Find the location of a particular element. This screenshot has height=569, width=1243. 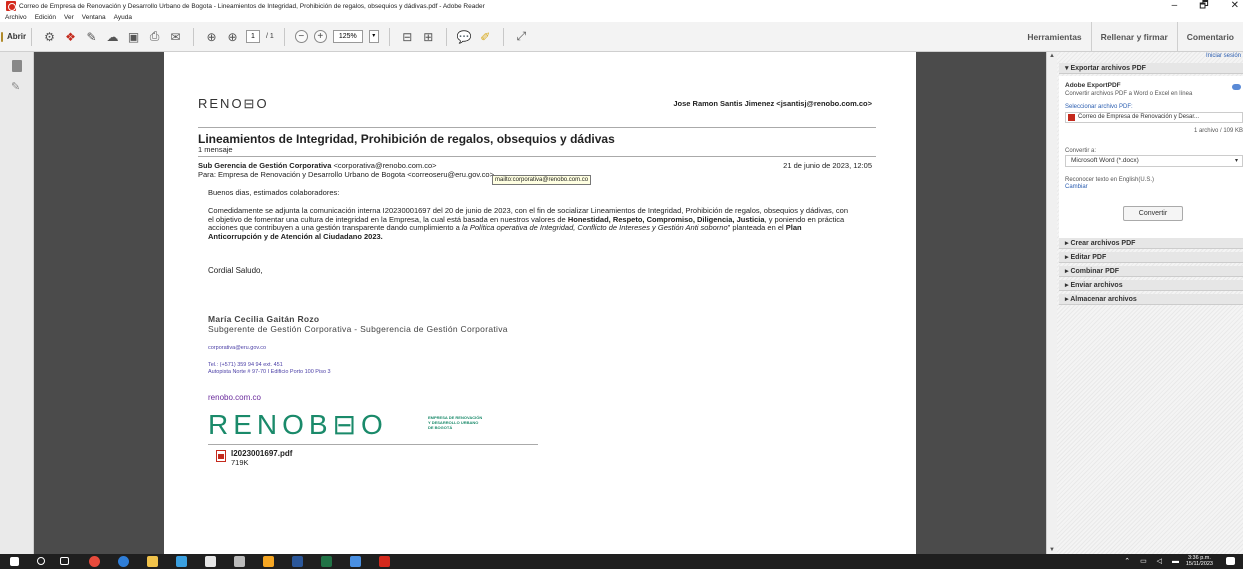

signature-website-link: renobo.com.co is located at coordinates (234, 397).